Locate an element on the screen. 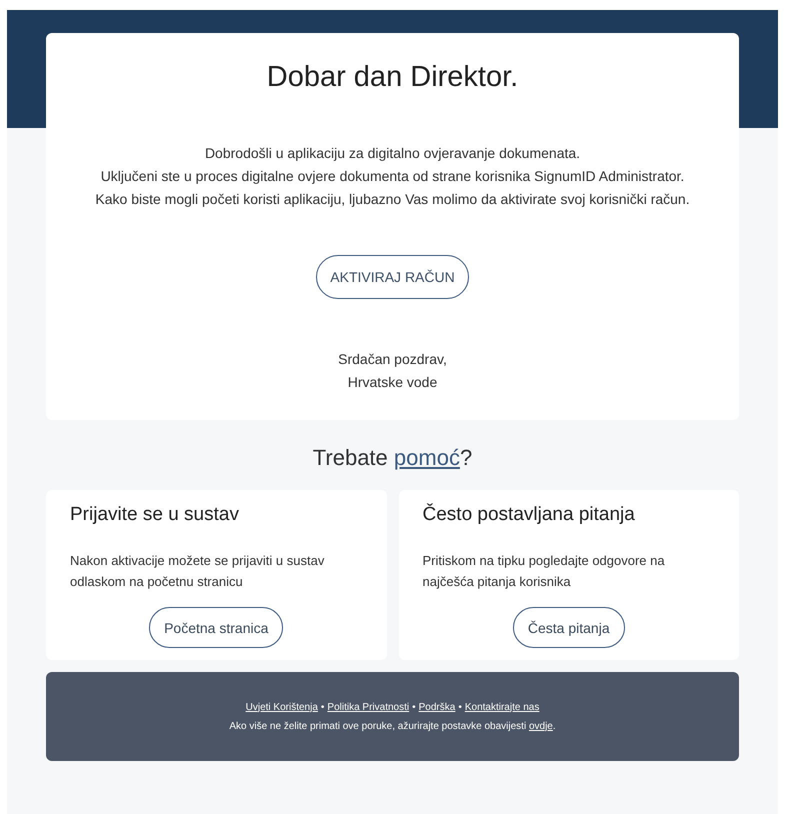 The height and width of the screenshot is (814, 785). card-text: Pritiskom na tipku pogledajte odgovore na najčešća pitanja korisnika is located at coordinates (544, 571).